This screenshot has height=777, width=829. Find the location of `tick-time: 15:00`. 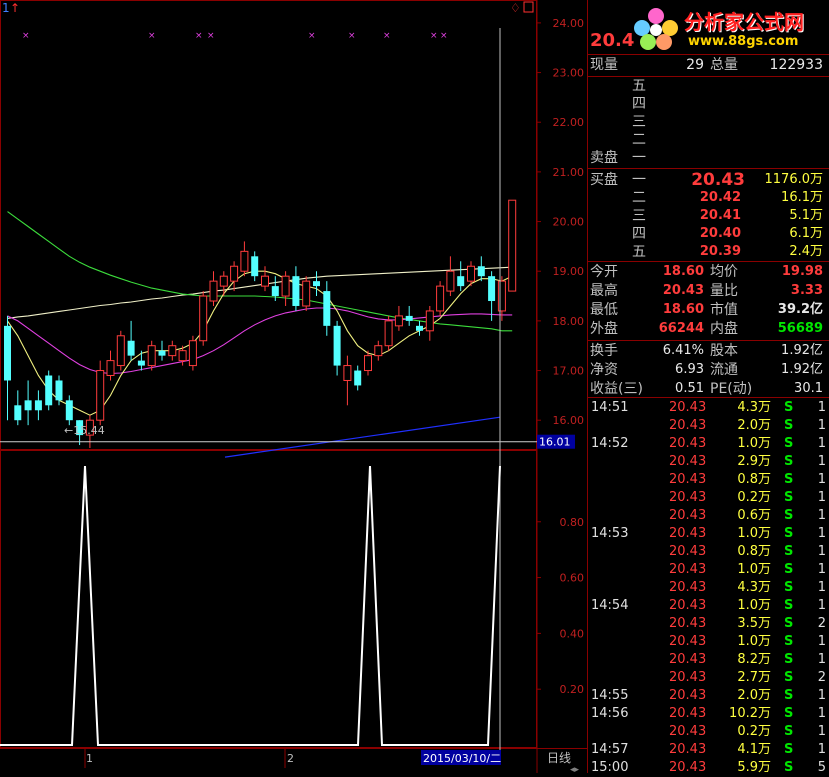

tick-time: 15:00 is located at coordinates (610, 767).